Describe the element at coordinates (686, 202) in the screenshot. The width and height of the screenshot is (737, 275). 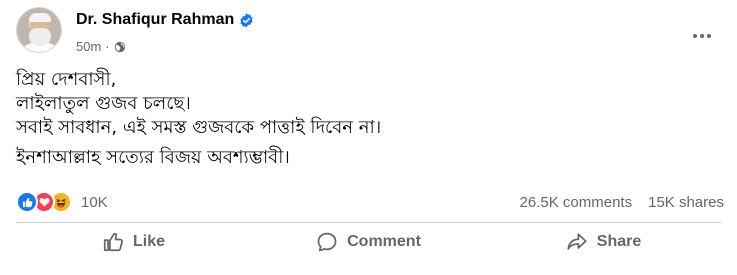
I see `shares-count: 15K shares` at that location.